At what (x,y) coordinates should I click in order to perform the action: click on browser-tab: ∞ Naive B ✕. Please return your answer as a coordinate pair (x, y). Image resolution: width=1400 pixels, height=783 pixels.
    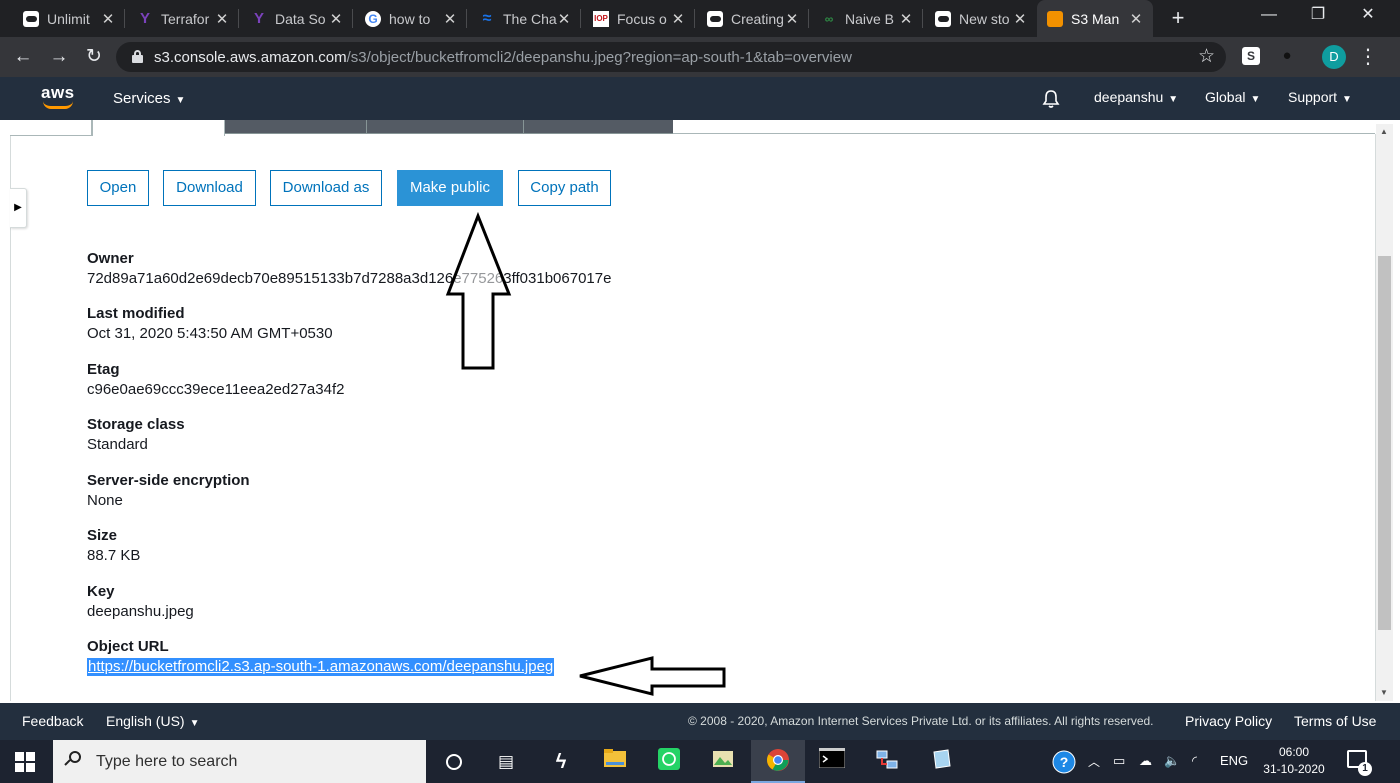
    Looking at the image, I should click on (867, 18).